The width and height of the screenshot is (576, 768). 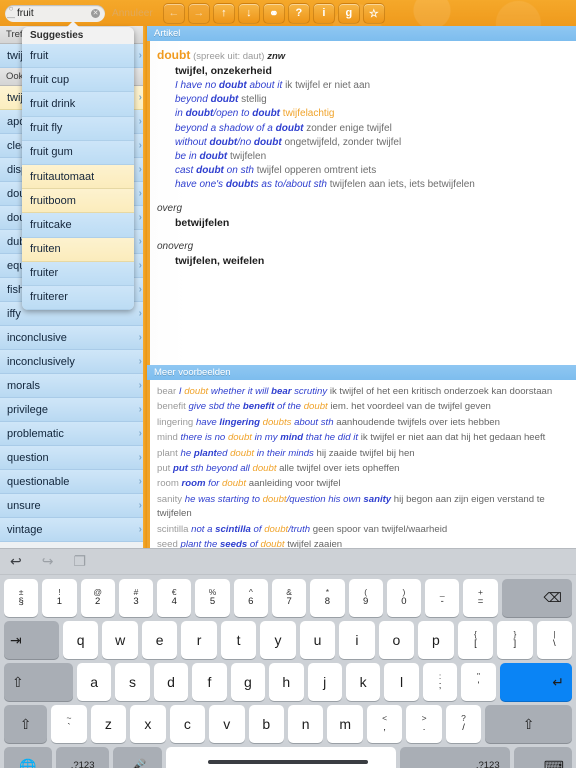 What do you see at coordinates (323, 13) in the screenshot?
I see `info-button: i` at bounding box center [323, 13].